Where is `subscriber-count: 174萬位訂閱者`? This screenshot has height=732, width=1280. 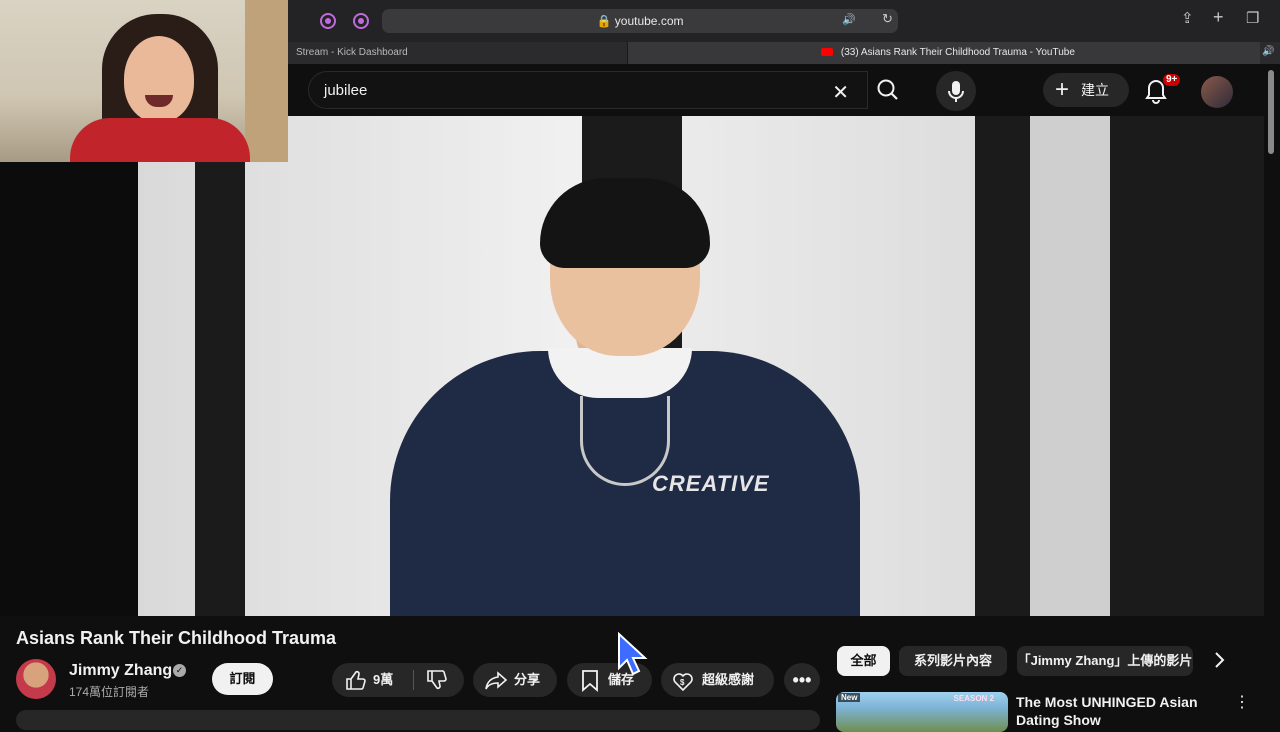 subscriber-count: 174萬位訂閱者 is located at coordinates (109, 692).